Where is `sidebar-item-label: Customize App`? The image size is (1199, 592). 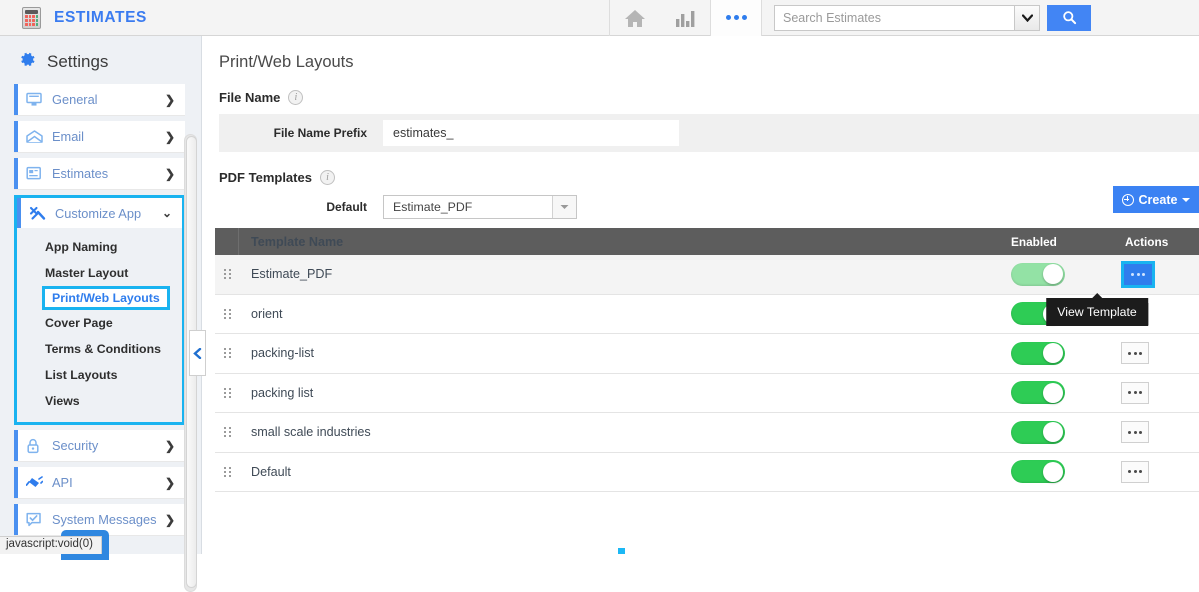 sidebar-item-label: Customize App is located at coordinates (108, 213).